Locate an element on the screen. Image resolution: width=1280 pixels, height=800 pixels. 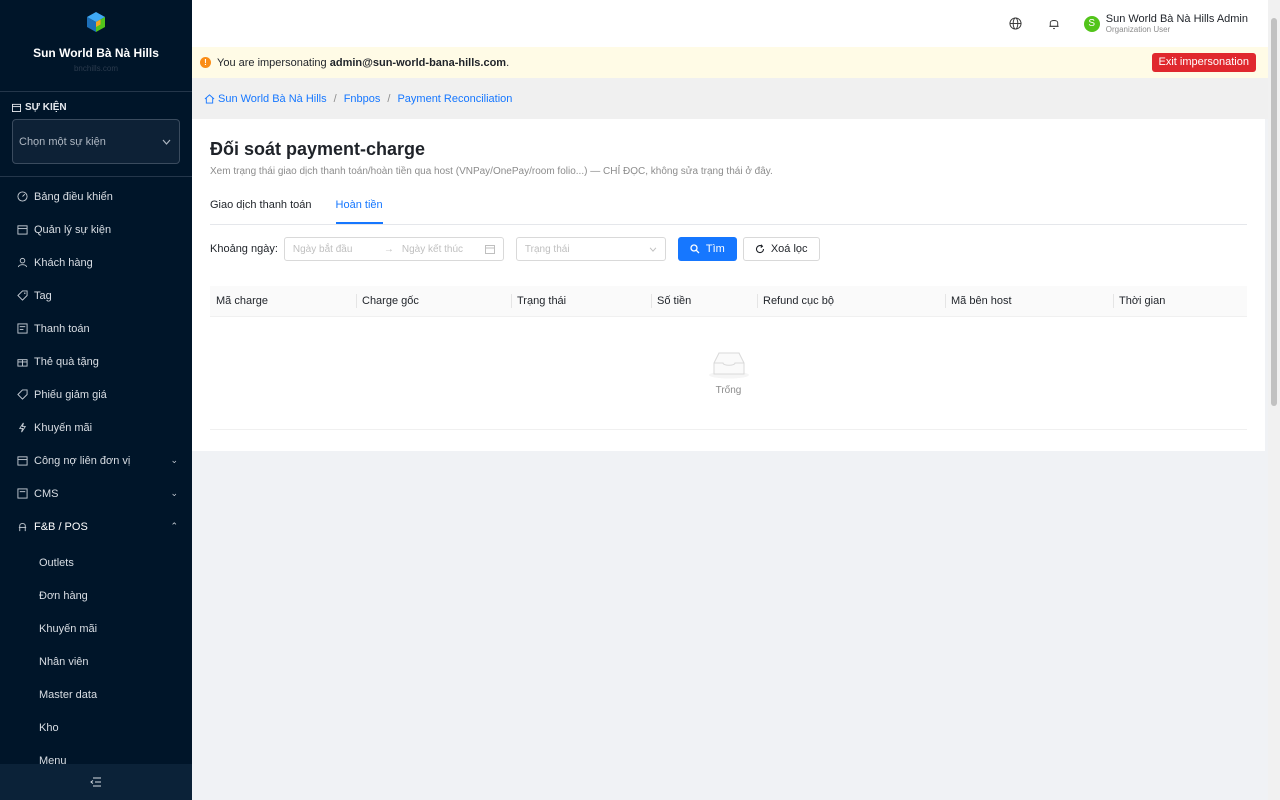
sidebar-item-customers: Khách hàng is located at coordinates (96, 262).